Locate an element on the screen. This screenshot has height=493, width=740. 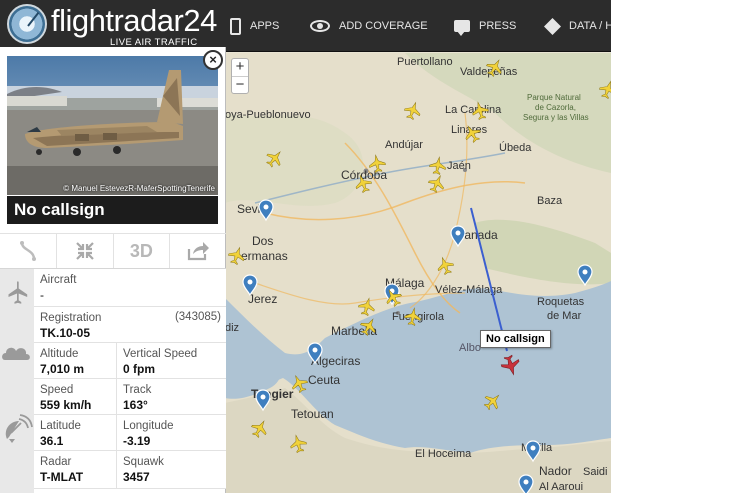
vertical-speed-field: Vertical Speed 0 fpm is located at coordinates (171, 361).